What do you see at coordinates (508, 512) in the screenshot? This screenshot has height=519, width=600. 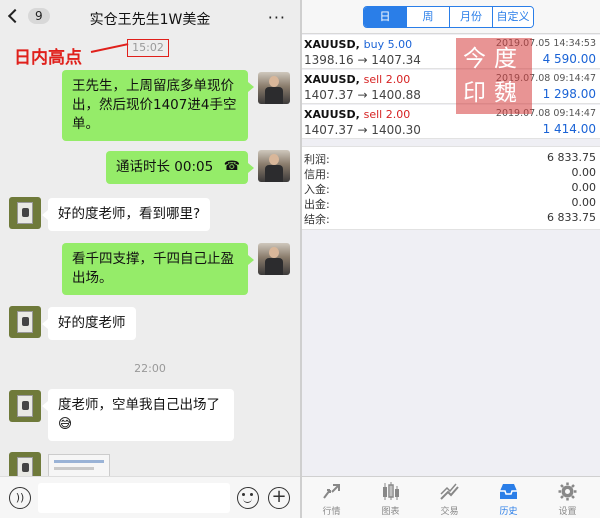 I see `tab-label: 历史` at bounding box center [508, 512].